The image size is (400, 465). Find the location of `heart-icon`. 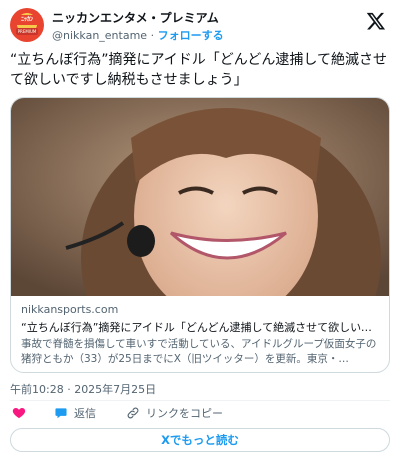

heart-icon is located at coordinates (19, 413).